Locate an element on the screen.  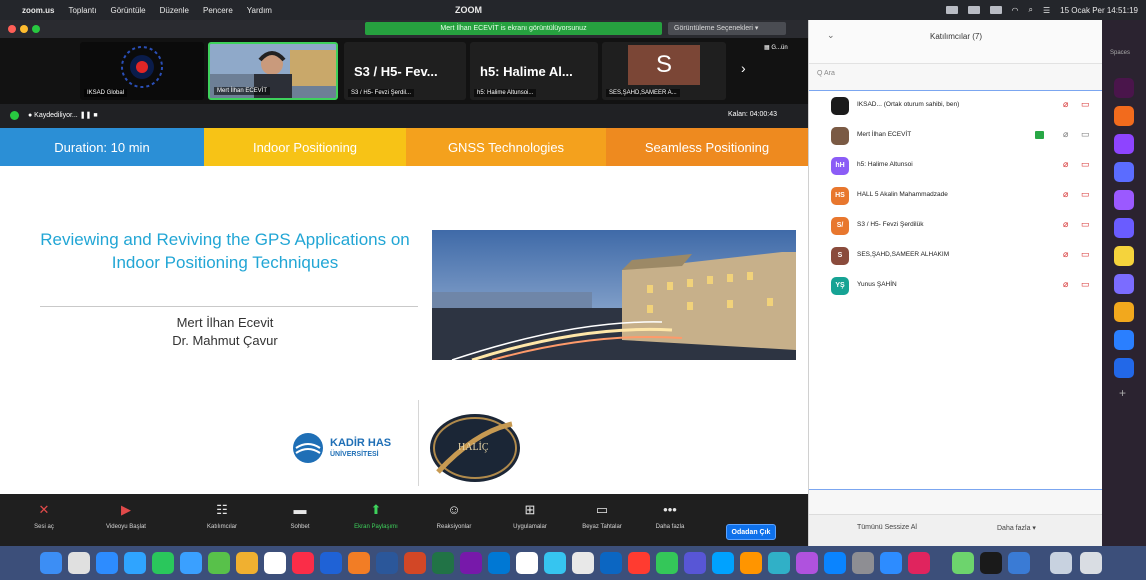
app-icon-purple is located at coordinates (1124, 200).